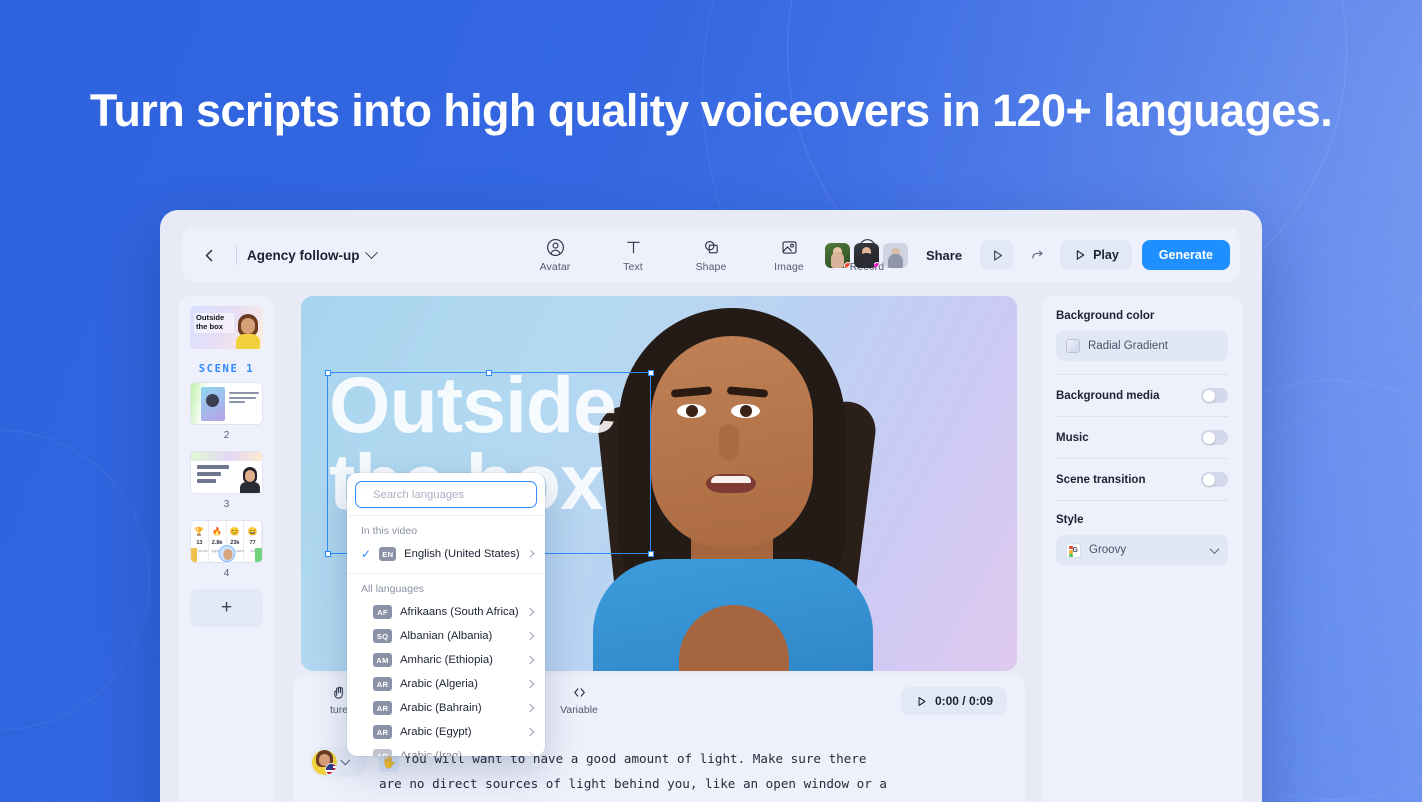 Image resolution: width=1422 pixels, height=802 pixels. I want to click on language-row: AR Arabic (Bahrain), so click(446, 708).